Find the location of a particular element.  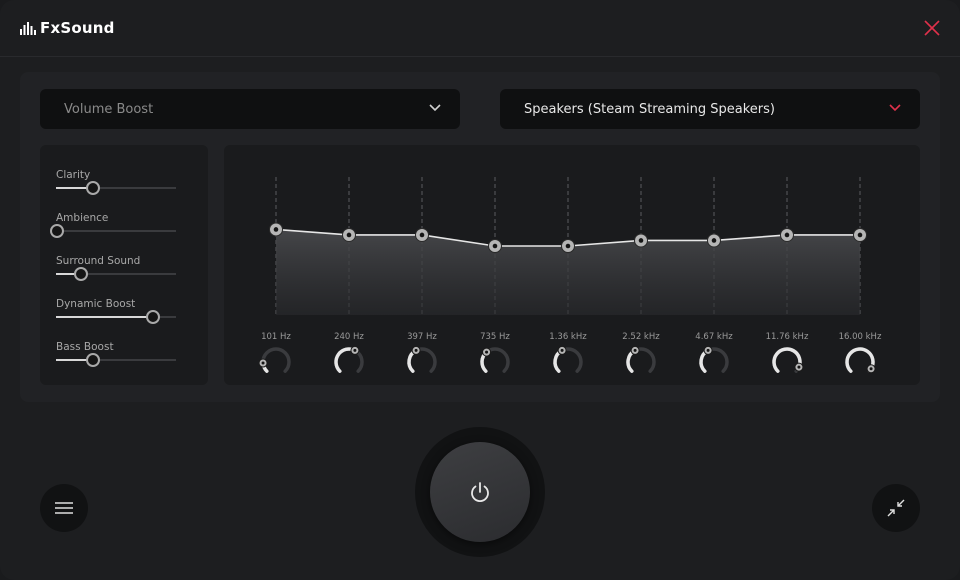

hamburger-menu-icon is located at coordinates (64, 508).